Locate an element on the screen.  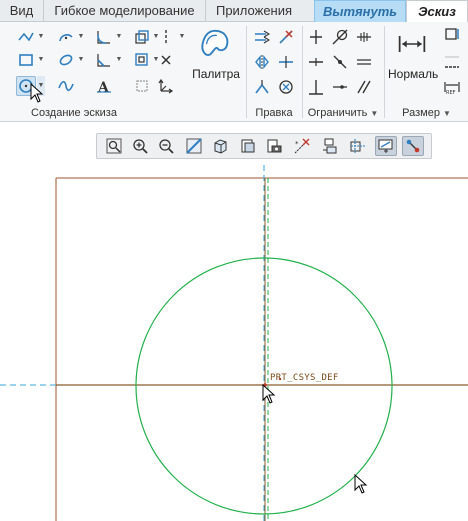
mirror-button is located at coordinates (262, 62).